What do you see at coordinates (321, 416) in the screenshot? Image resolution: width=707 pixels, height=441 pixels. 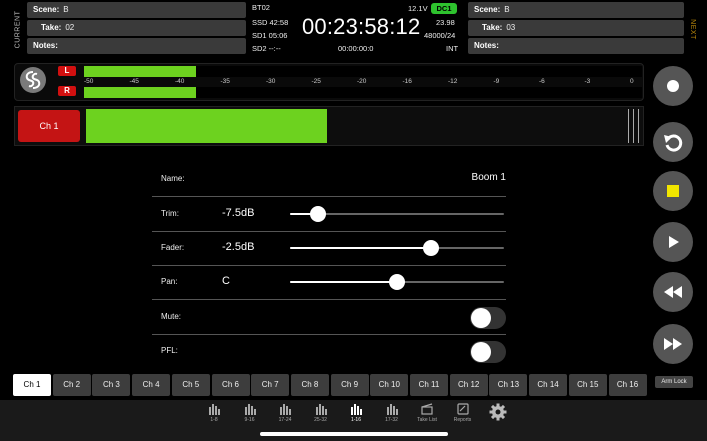 I see `nav-item: 25-32` at bounding box center [321, 416].